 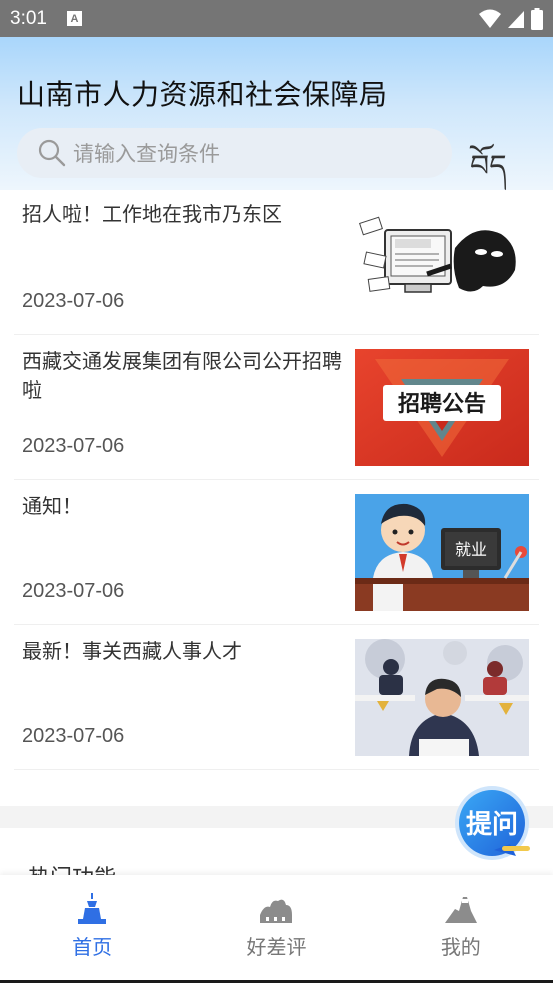 What do you see at coordinates (92, 929) in the screenshot?
I see `nav-home: 首页` at bounding box center [92, 929].